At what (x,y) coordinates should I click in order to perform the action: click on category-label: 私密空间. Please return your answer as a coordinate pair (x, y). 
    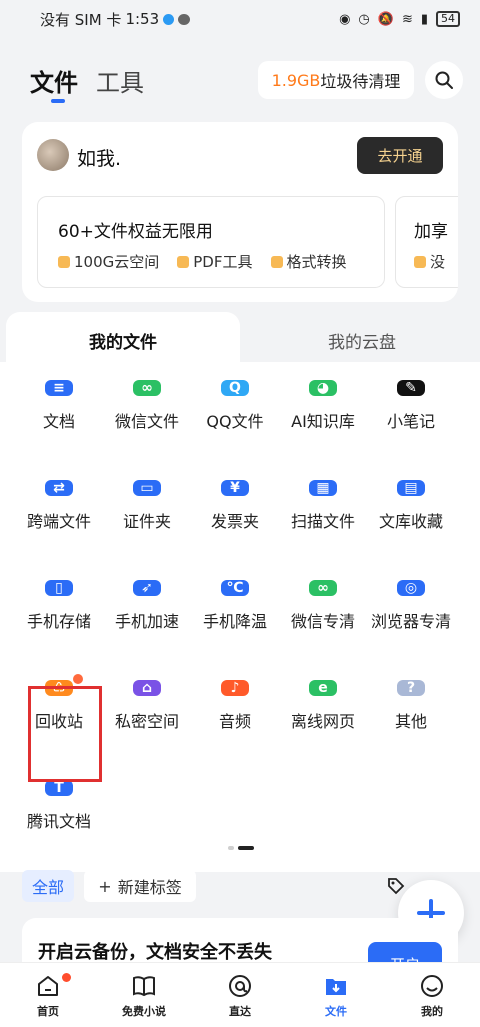
    Looking at the image, I should click on (146, 721).